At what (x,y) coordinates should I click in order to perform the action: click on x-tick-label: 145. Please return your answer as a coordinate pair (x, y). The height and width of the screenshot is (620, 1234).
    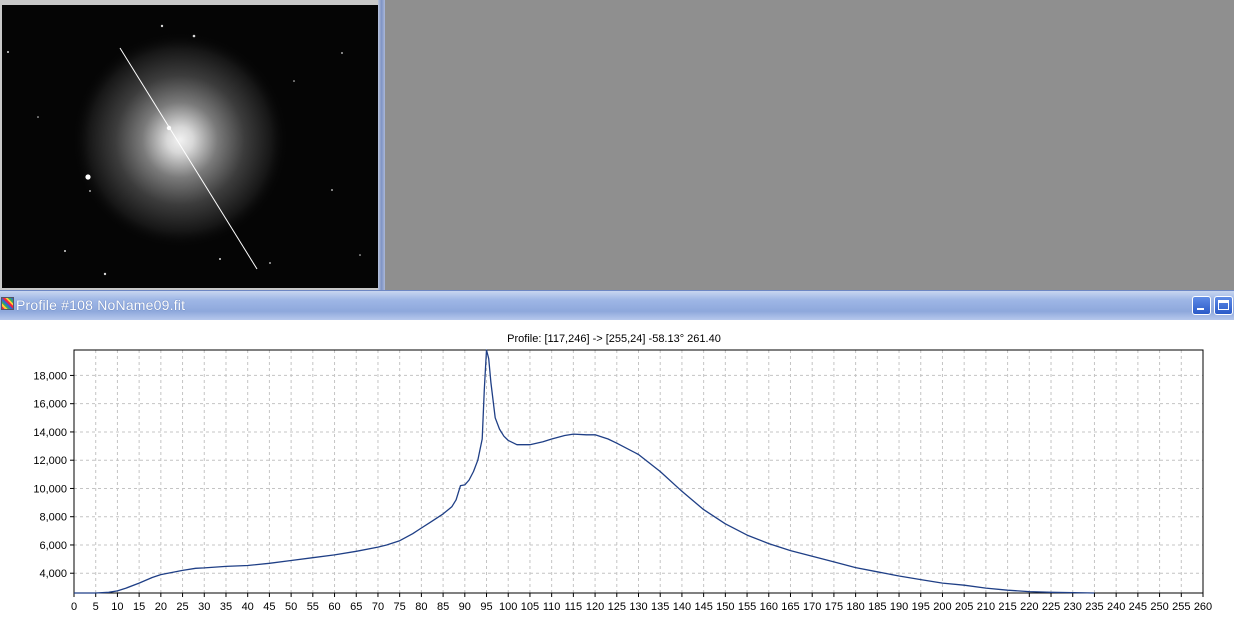
    Looking at the image, I should click on (703, 607).